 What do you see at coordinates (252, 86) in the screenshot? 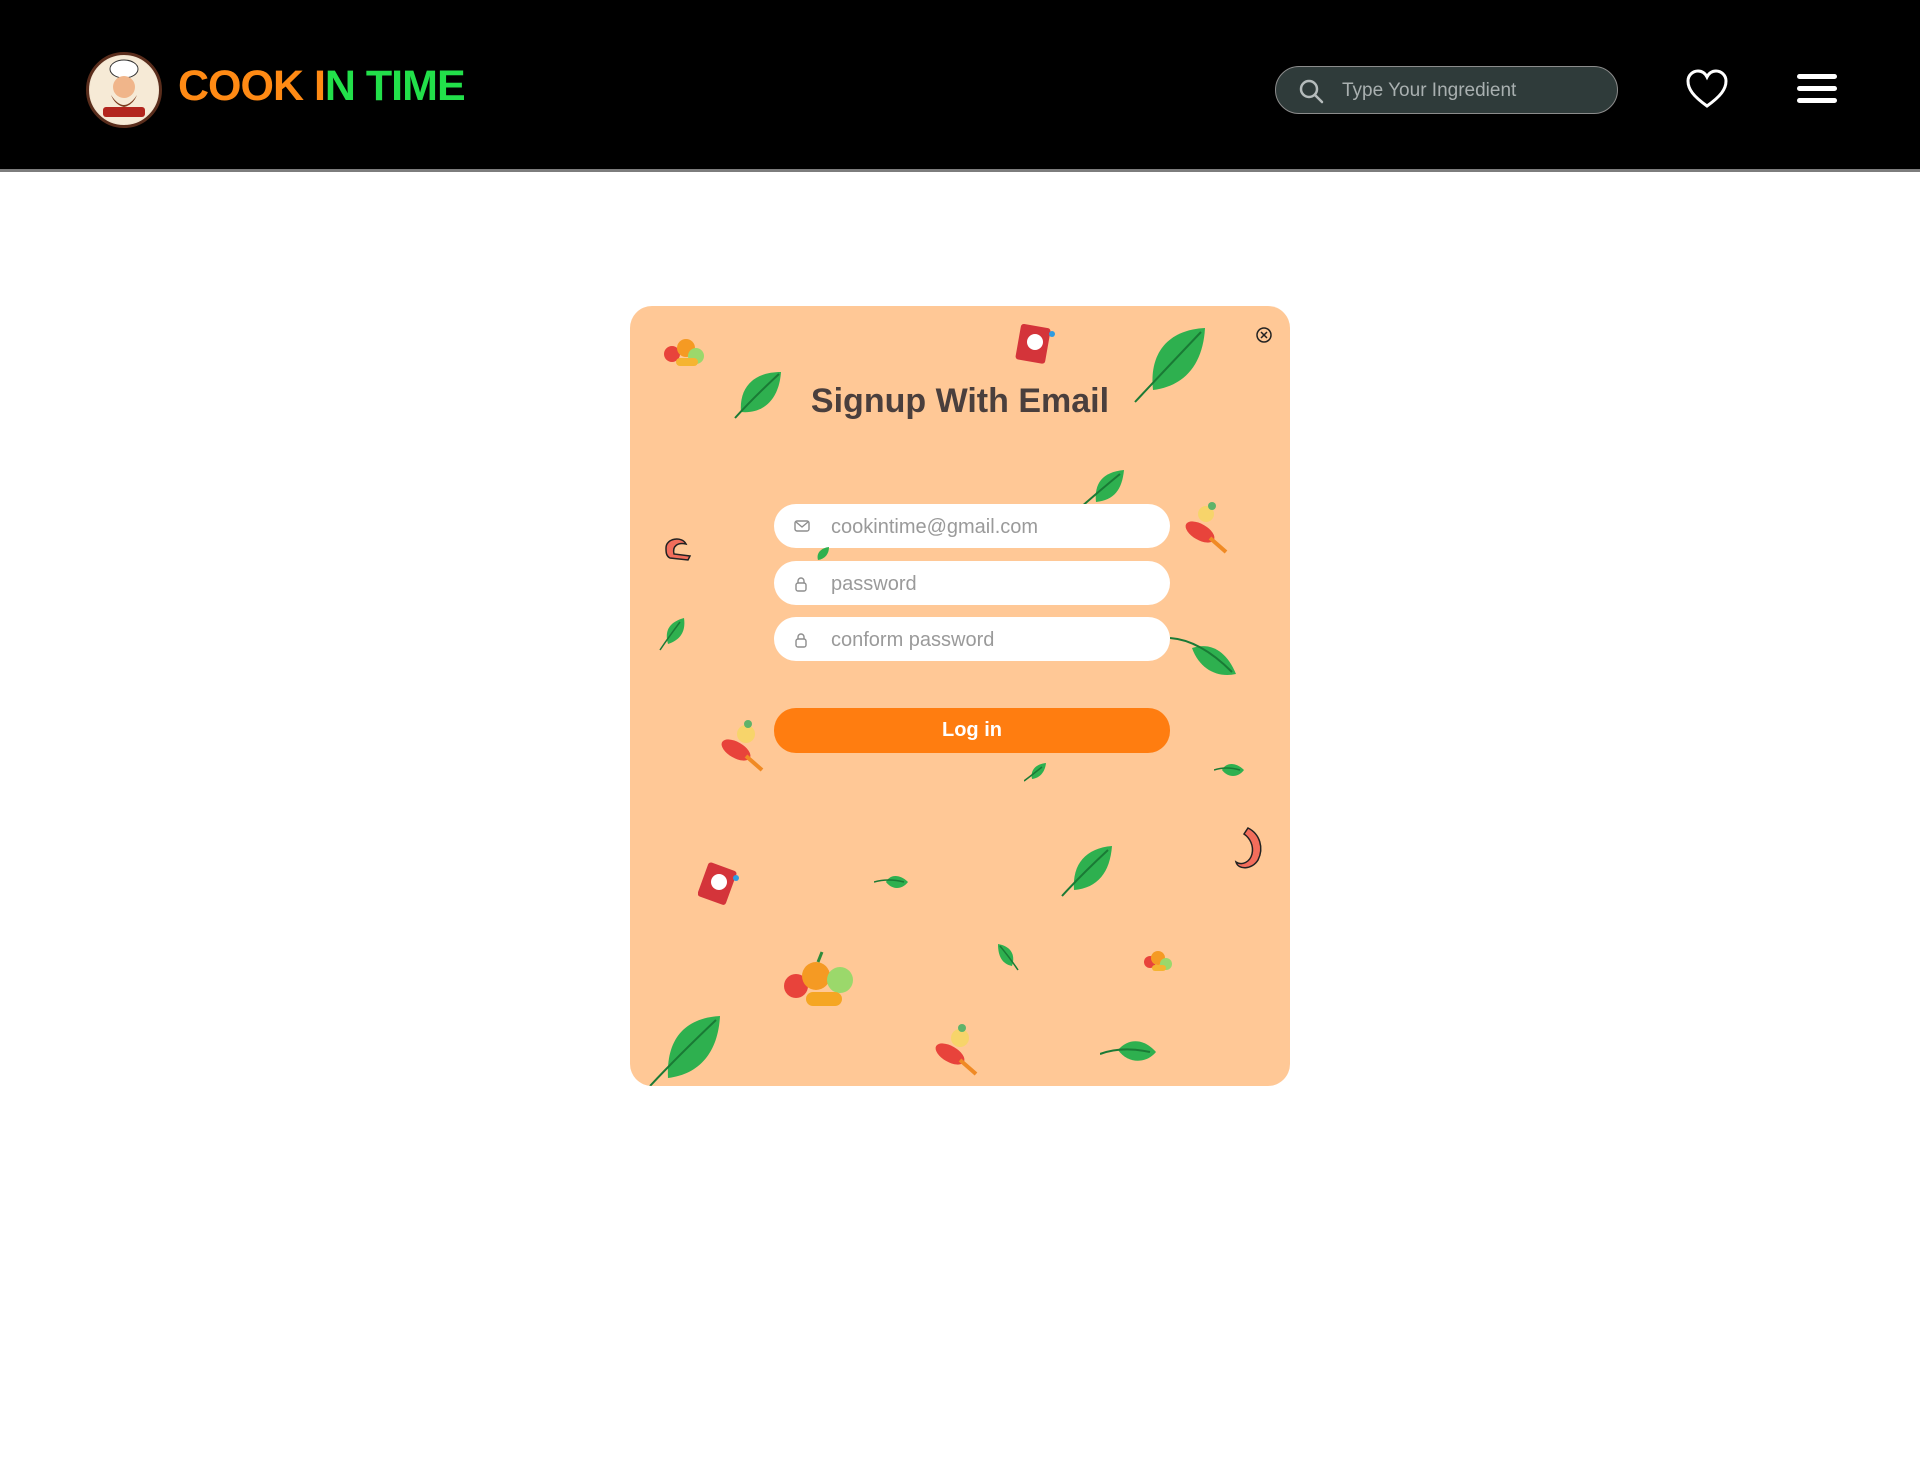
I see `brand-name-part1: COOK I` at bounding box center [252, 86].